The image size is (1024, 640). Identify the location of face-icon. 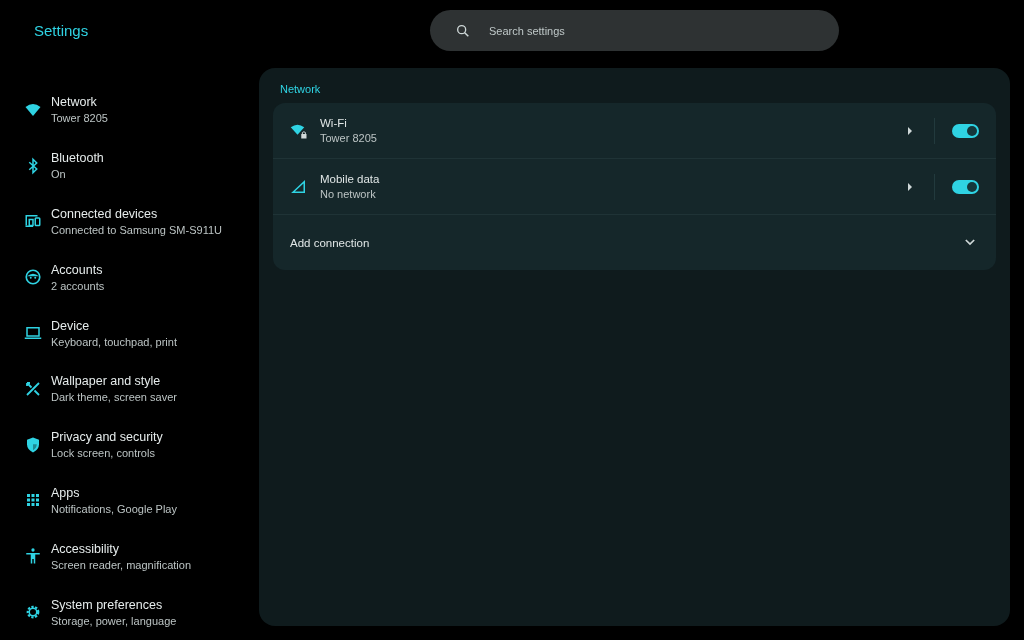
(33, 277).